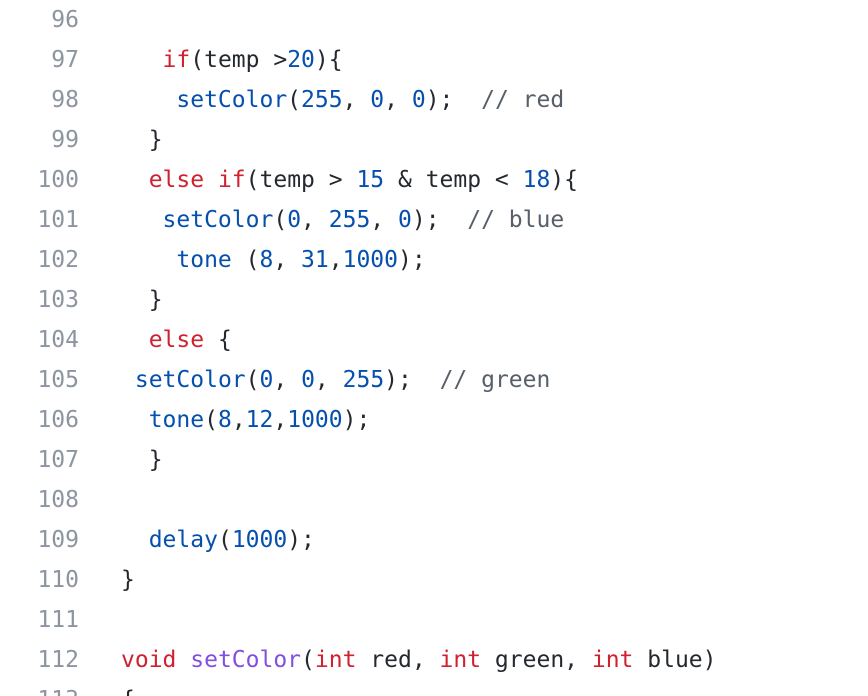  I want to click on number-token: 18, so click(536, 180).